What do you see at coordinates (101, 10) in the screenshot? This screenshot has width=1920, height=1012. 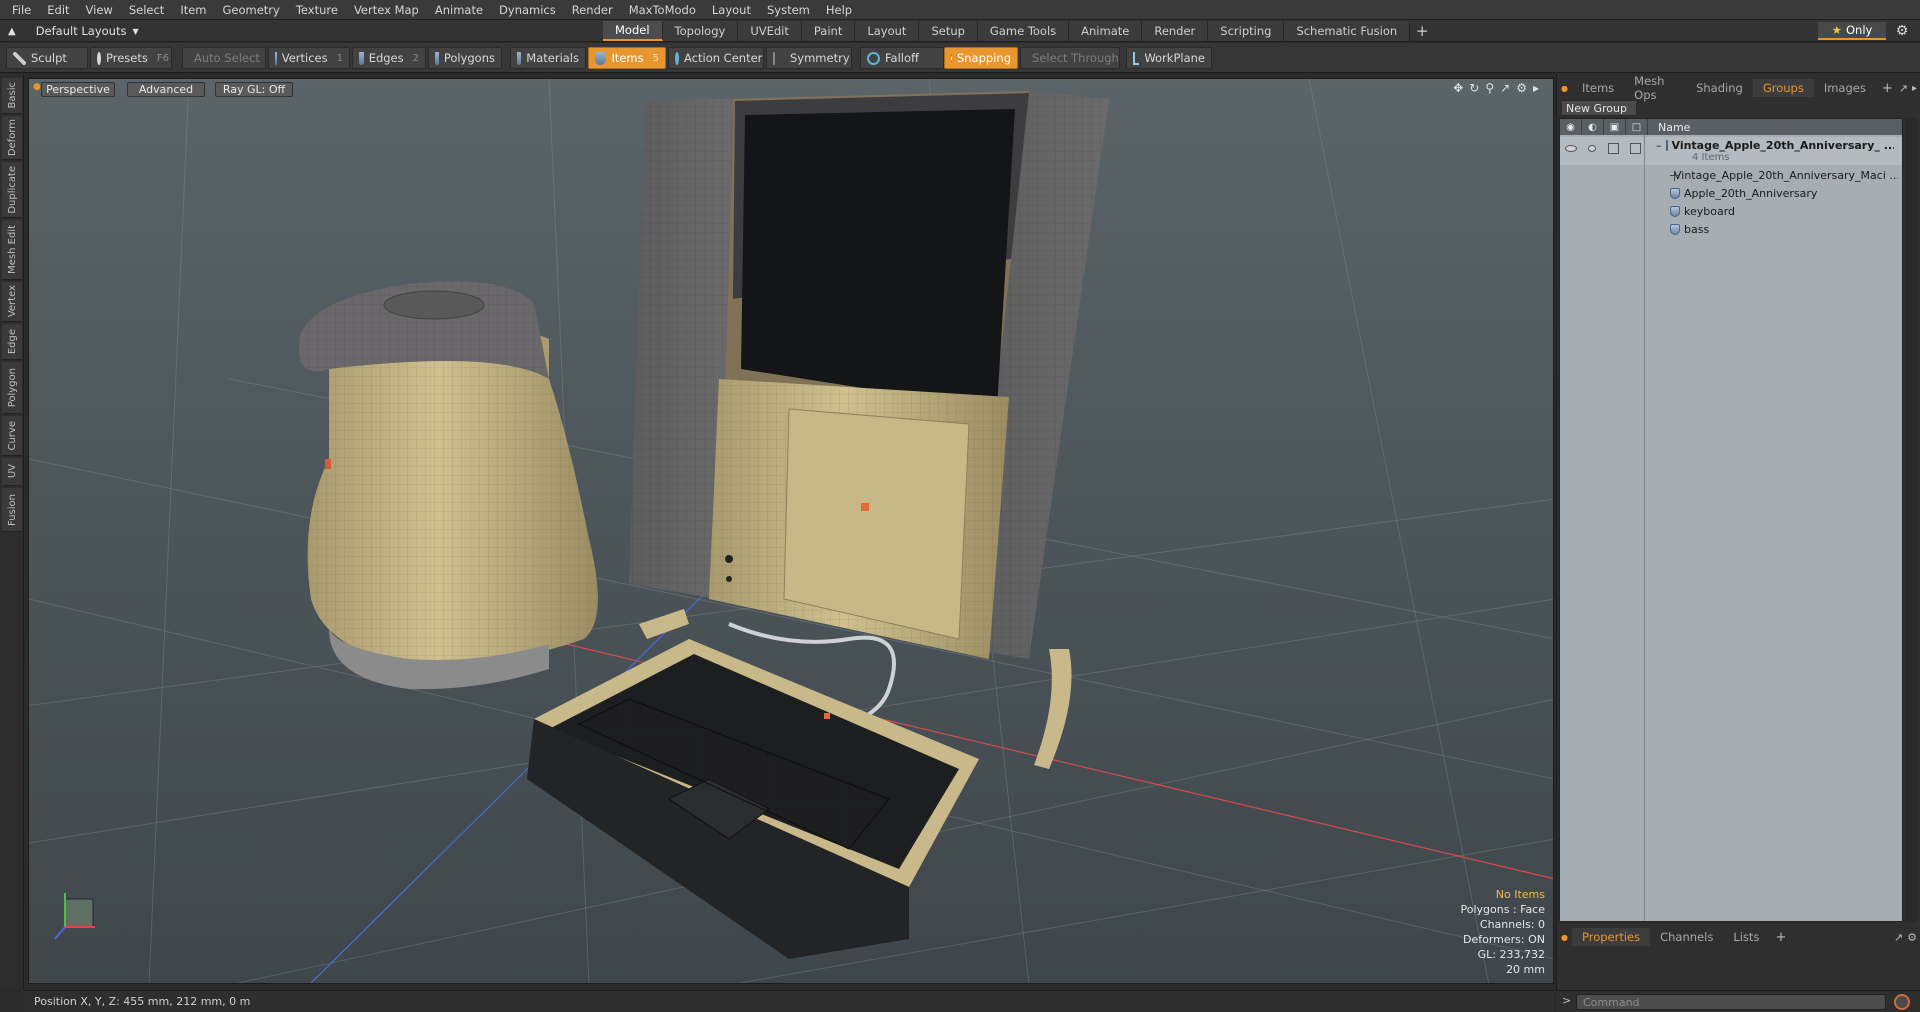 I see `menu-view: View` at bounding box center [101, 10].